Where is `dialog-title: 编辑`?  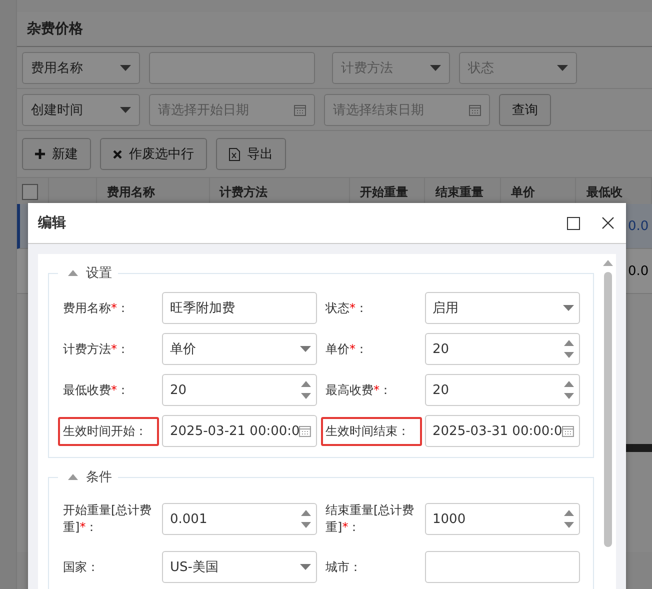 dialog-title: 编辑 is located at coordinates (52, 223).